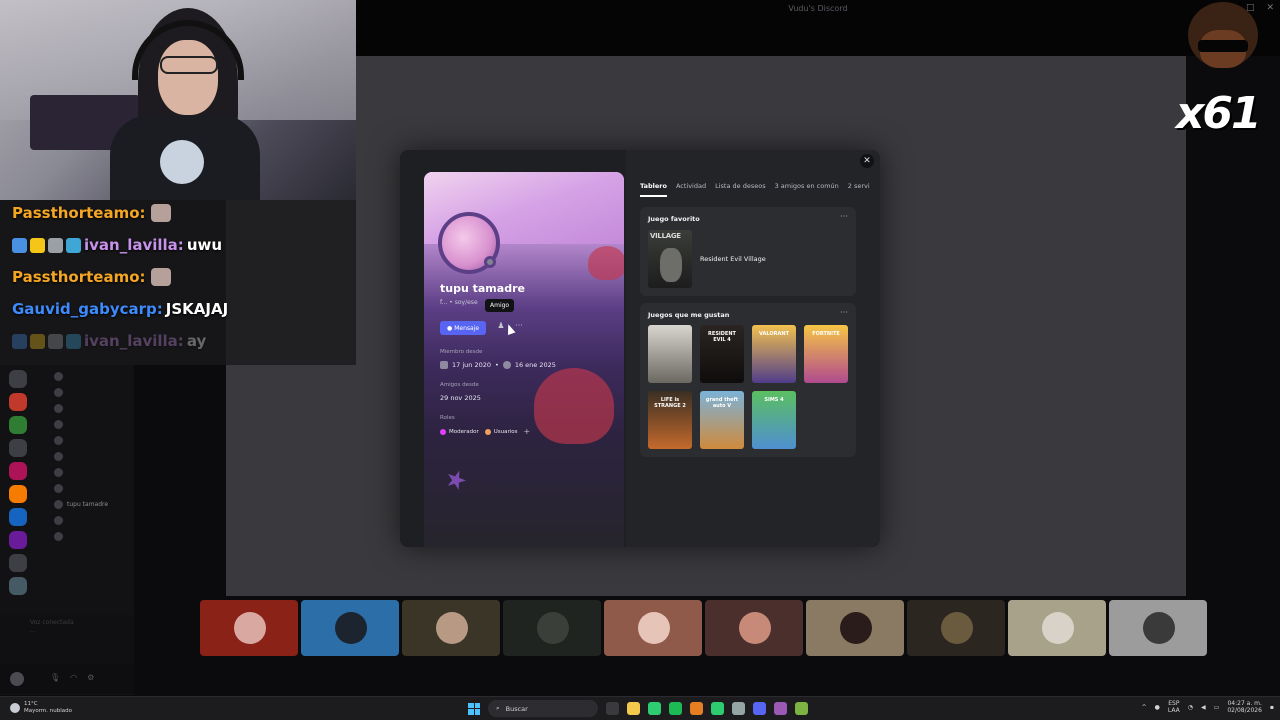  Describe the element at coordinates (134, 341) in the screenshot. I see `chat-username: ivan_lavilla:` at that location.